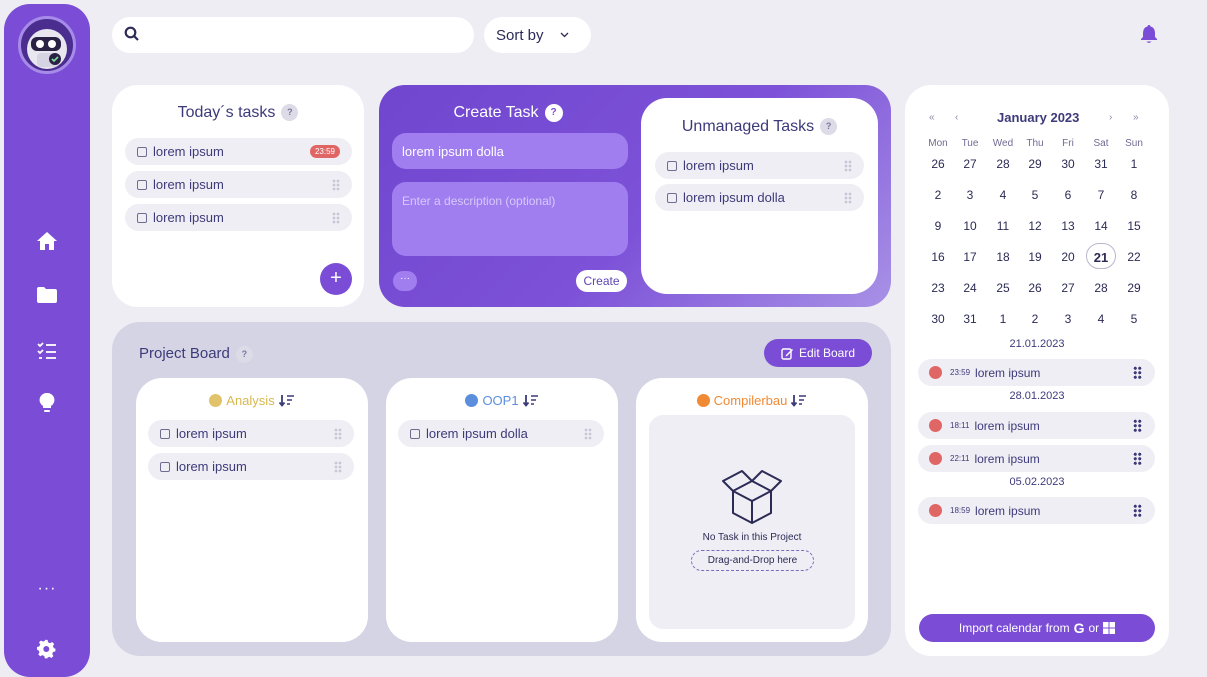 Image resolution: width=1207 pixels, height=677 pixels. What do you see at coordinates (510, 219) in the screenshot?
I see `task-description-input: Enter a description (optional)` at bounding box center [510, 219].